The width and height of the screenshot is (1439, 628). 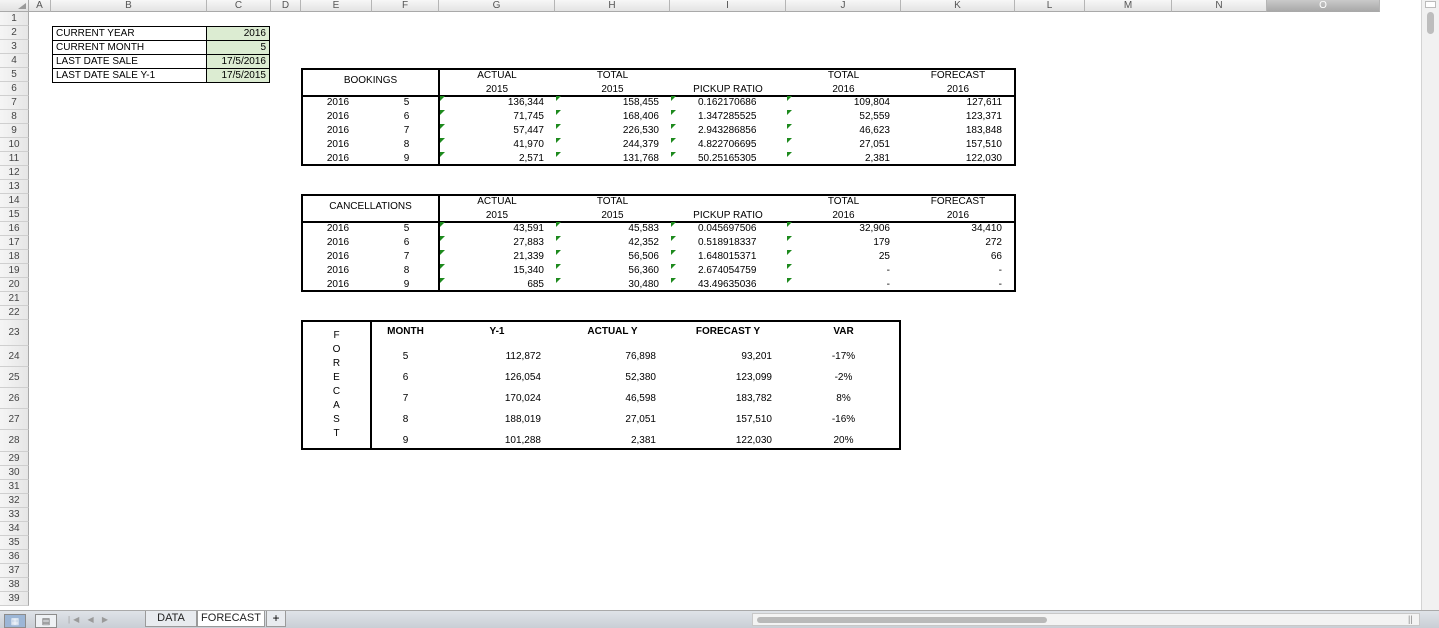 What do you see at coordinates (729, 116) in the screenshot?
I see `bookings-pickup-ratio-cell: 1.347285525` at bounding box center [729, 116].